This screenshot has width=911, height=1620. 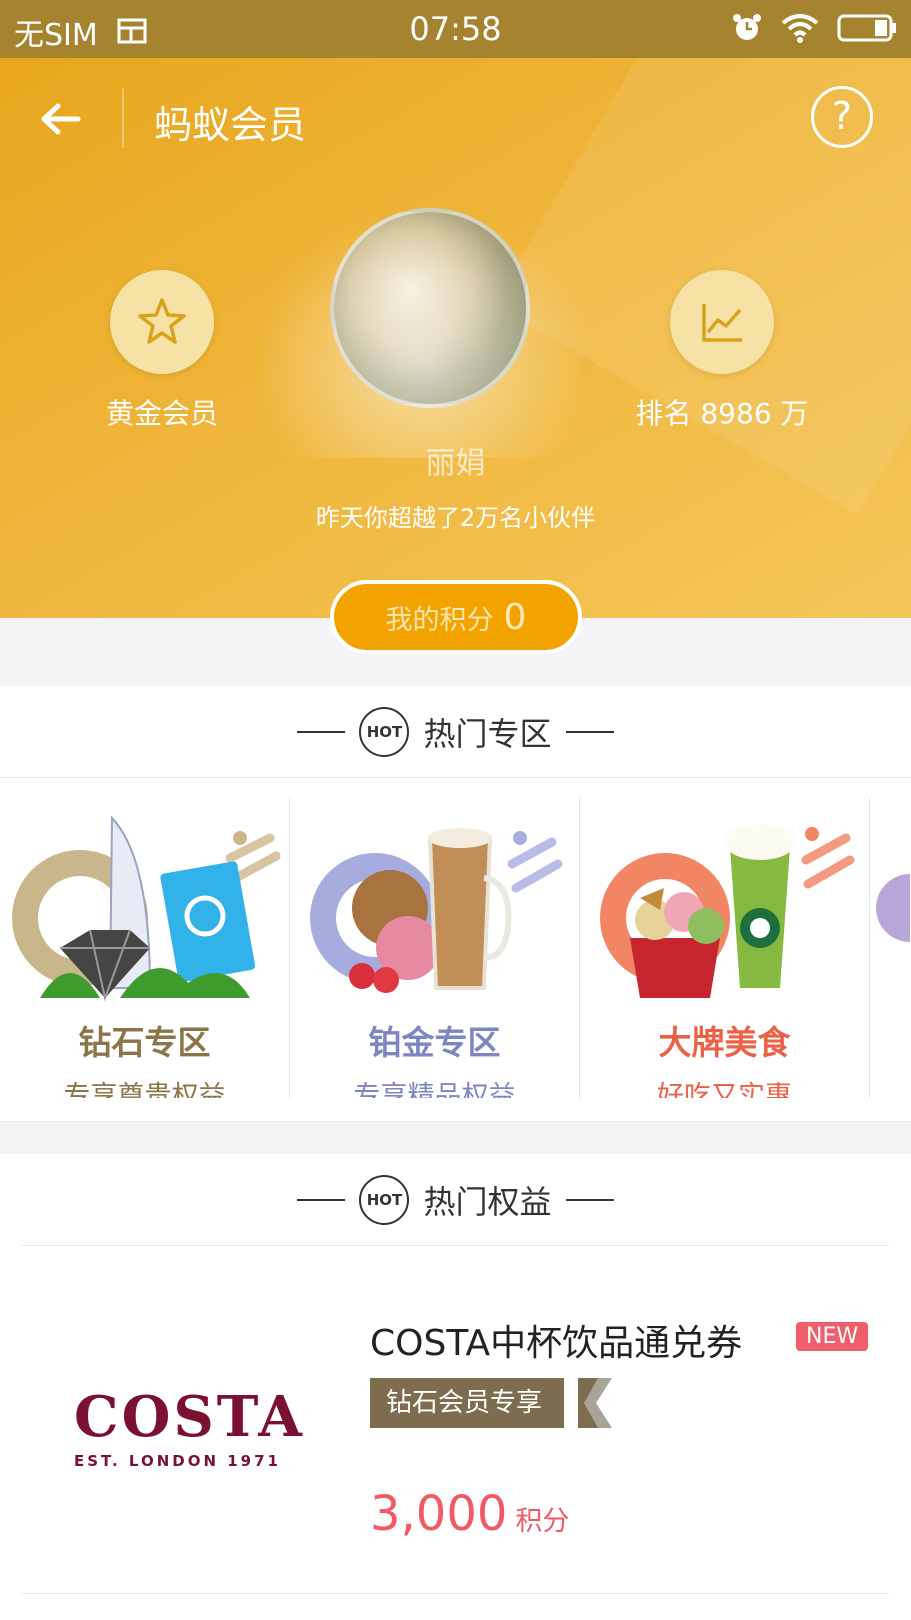 What do you see at coordinates (542, 1521) in the screenshot?
I see `price-unit: 积分` at bounding box center [542, 1521].